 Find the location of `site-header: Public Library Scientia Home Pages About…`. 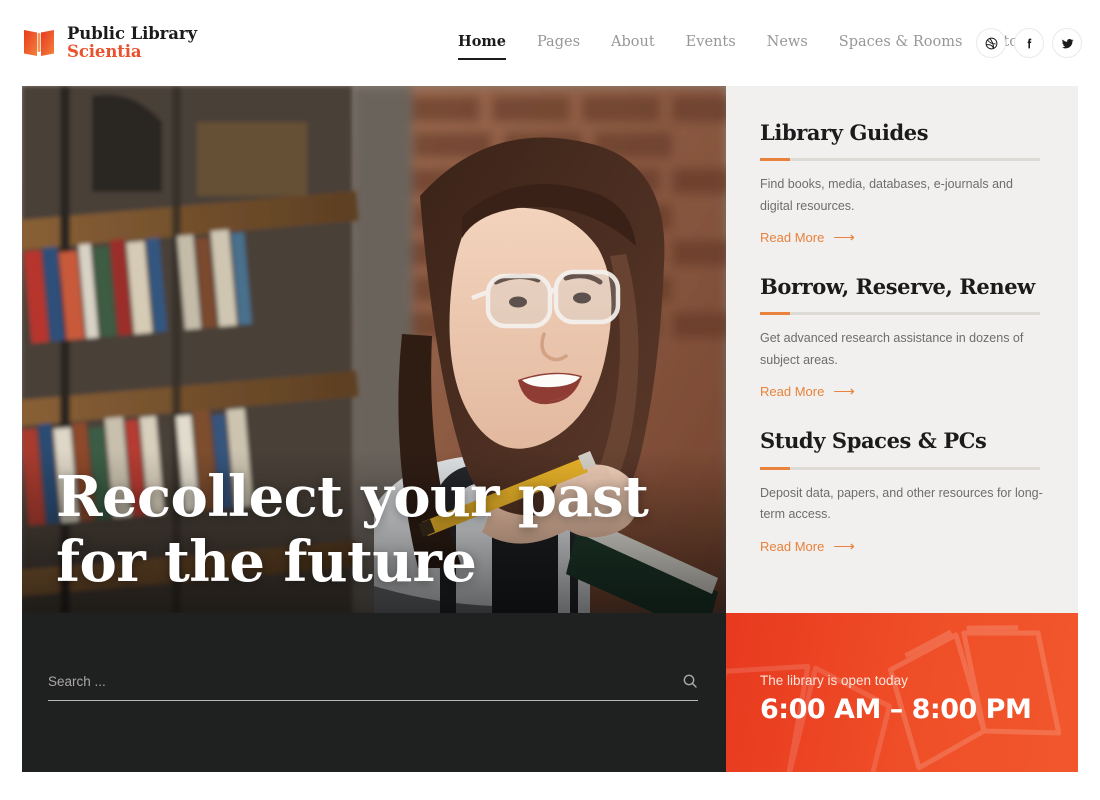

site-header: Public Library Scientia Home Pages About… is located at coordinates (550, 43).